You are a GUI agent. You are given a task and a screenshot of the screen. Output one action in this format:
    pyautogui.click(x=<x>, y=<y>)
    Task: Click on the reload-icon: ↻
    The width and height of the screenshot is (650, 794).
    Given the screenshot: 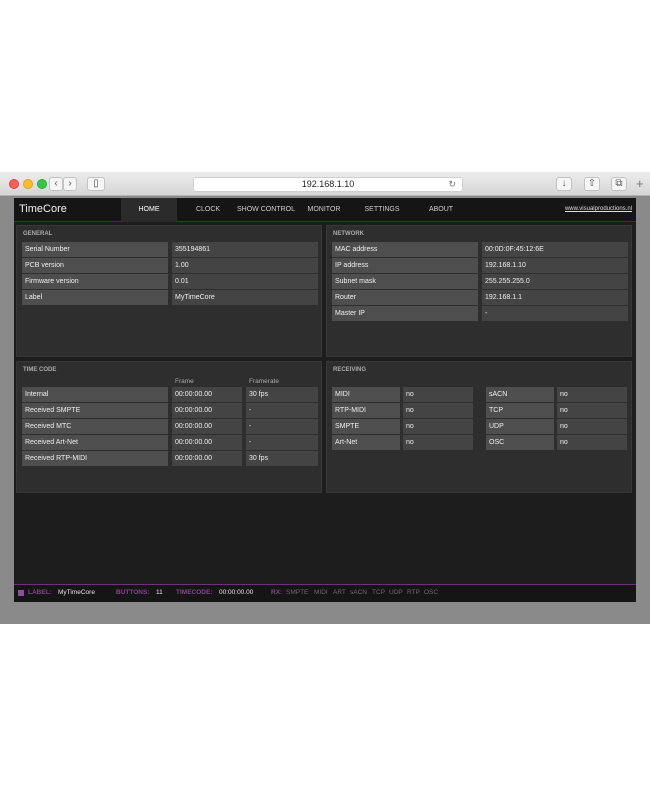 What is the action you would take?
    pyautogui.click(x=452, y=184)
    